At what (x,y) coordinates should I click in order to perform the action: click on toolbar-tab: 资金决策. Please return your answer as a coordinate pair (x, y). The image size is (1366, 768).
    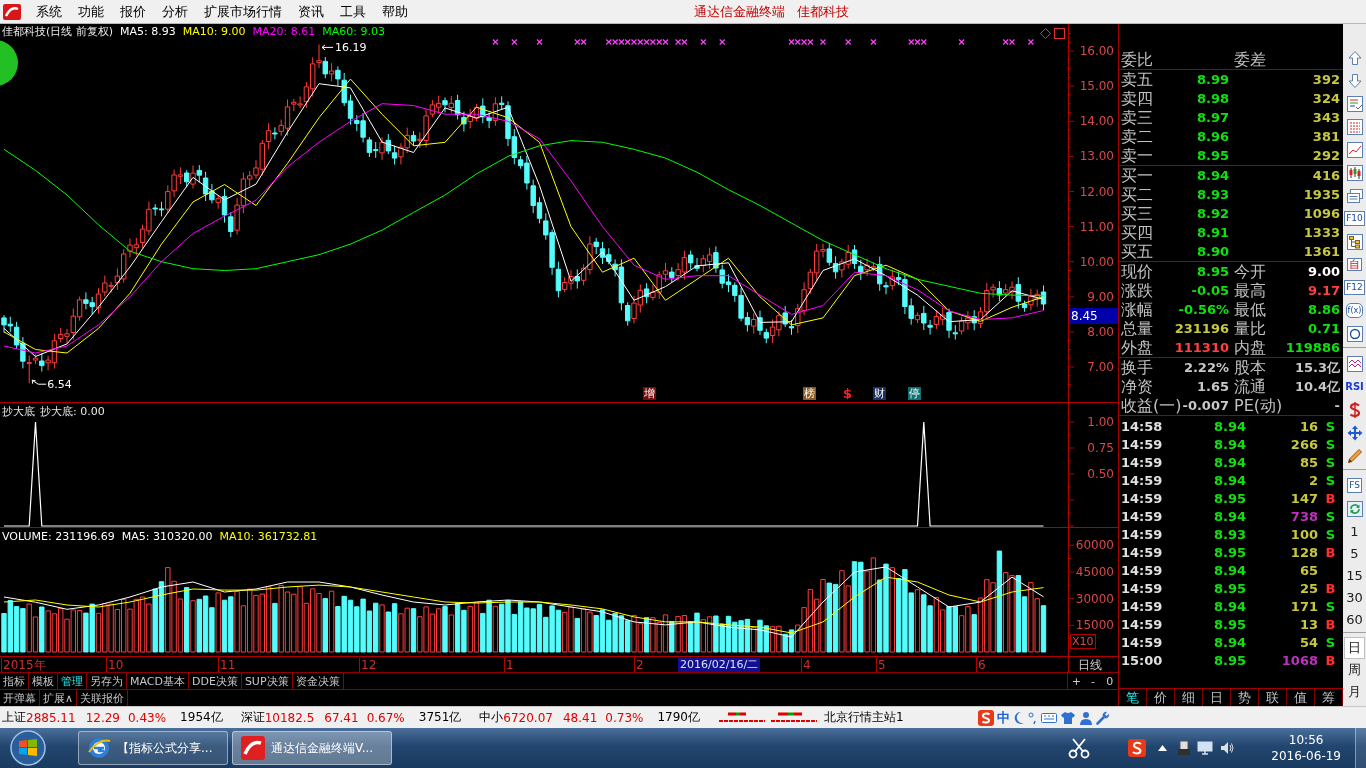
    Looking at the image, I should click on (318, 681).